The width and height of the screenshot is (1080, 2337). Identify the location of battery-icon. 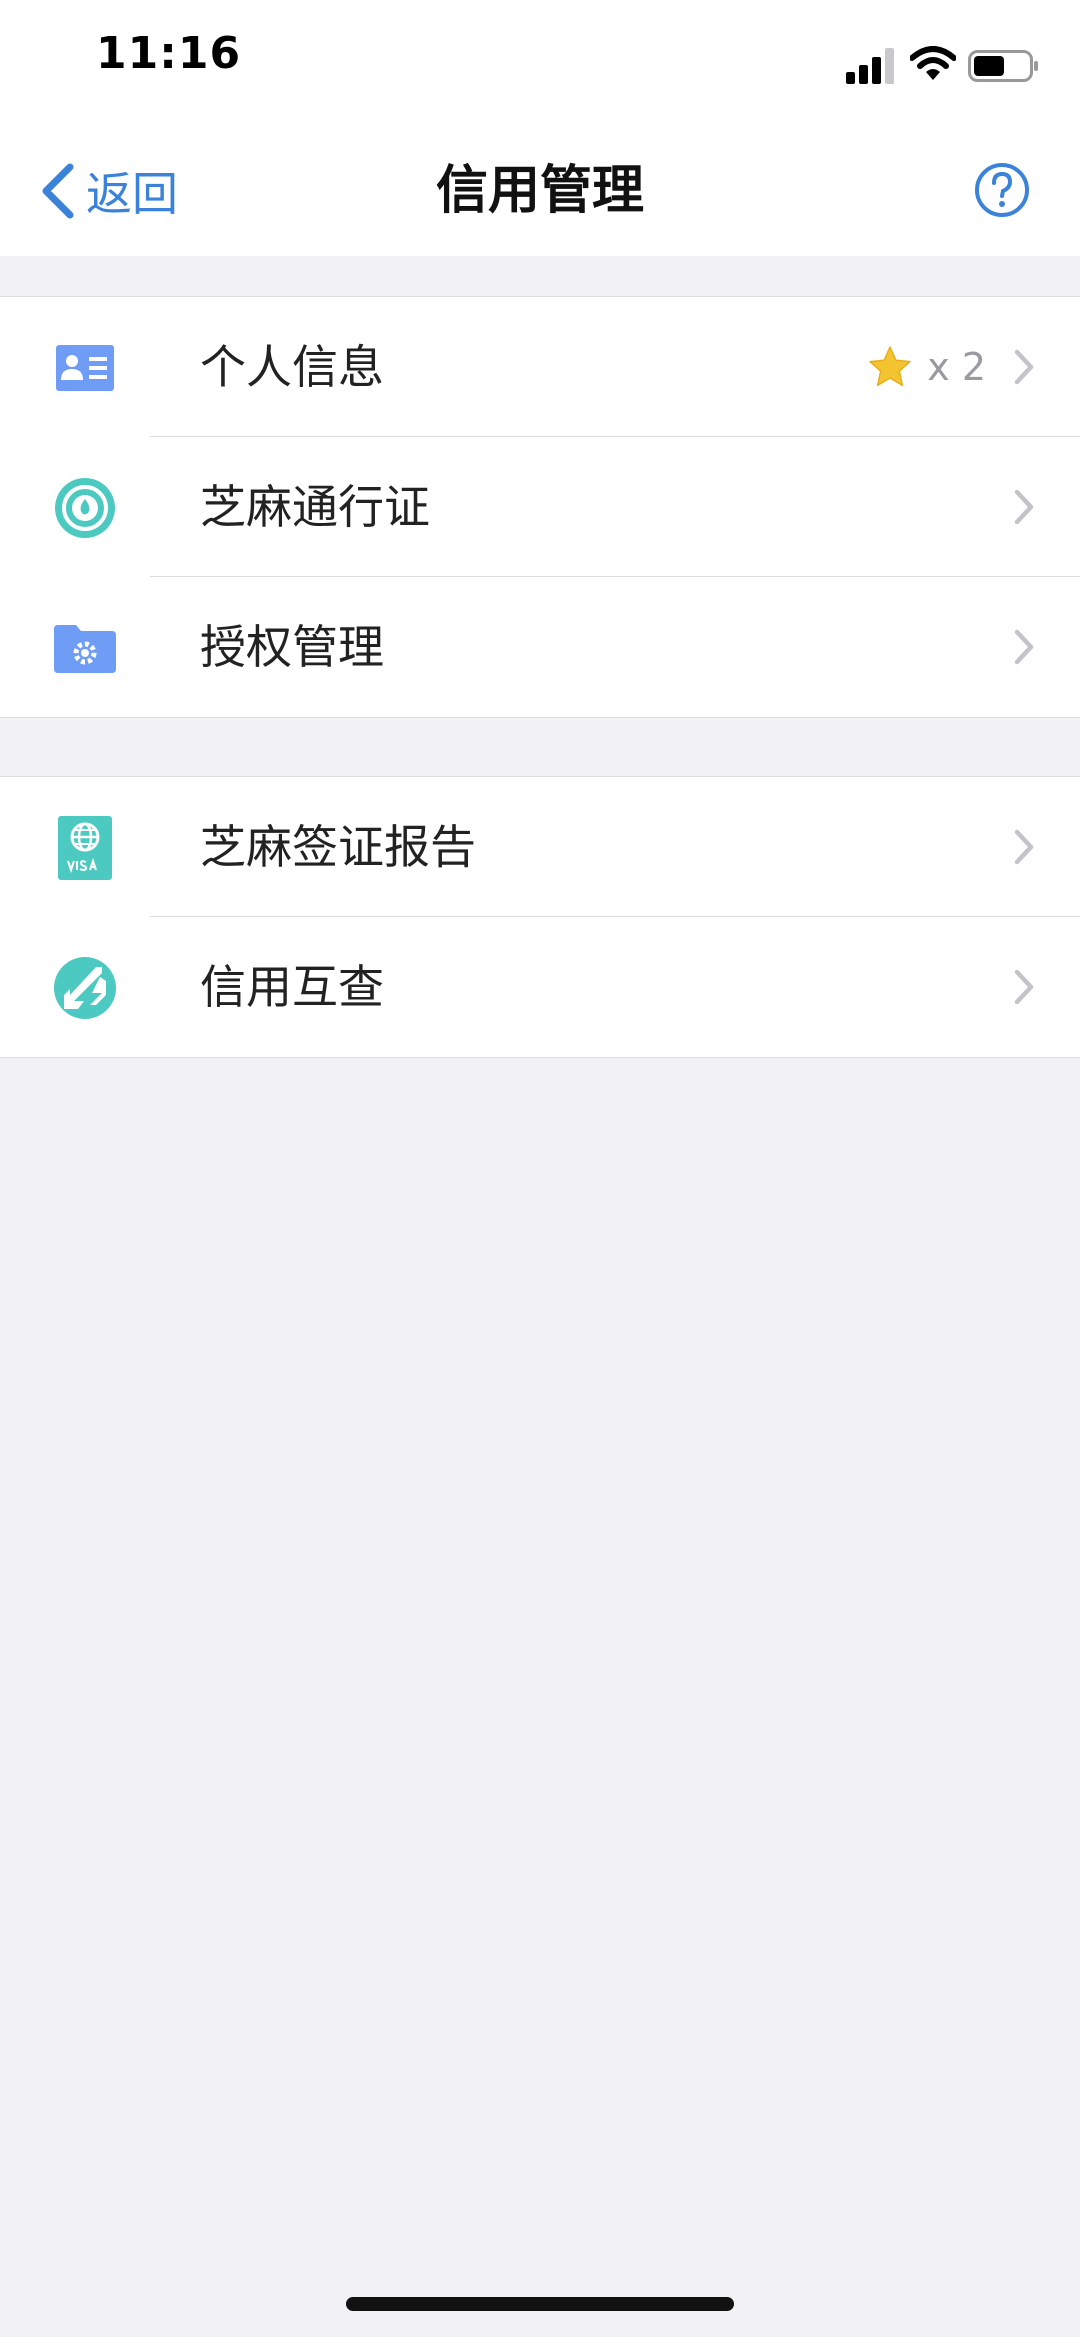
(1003, 66).